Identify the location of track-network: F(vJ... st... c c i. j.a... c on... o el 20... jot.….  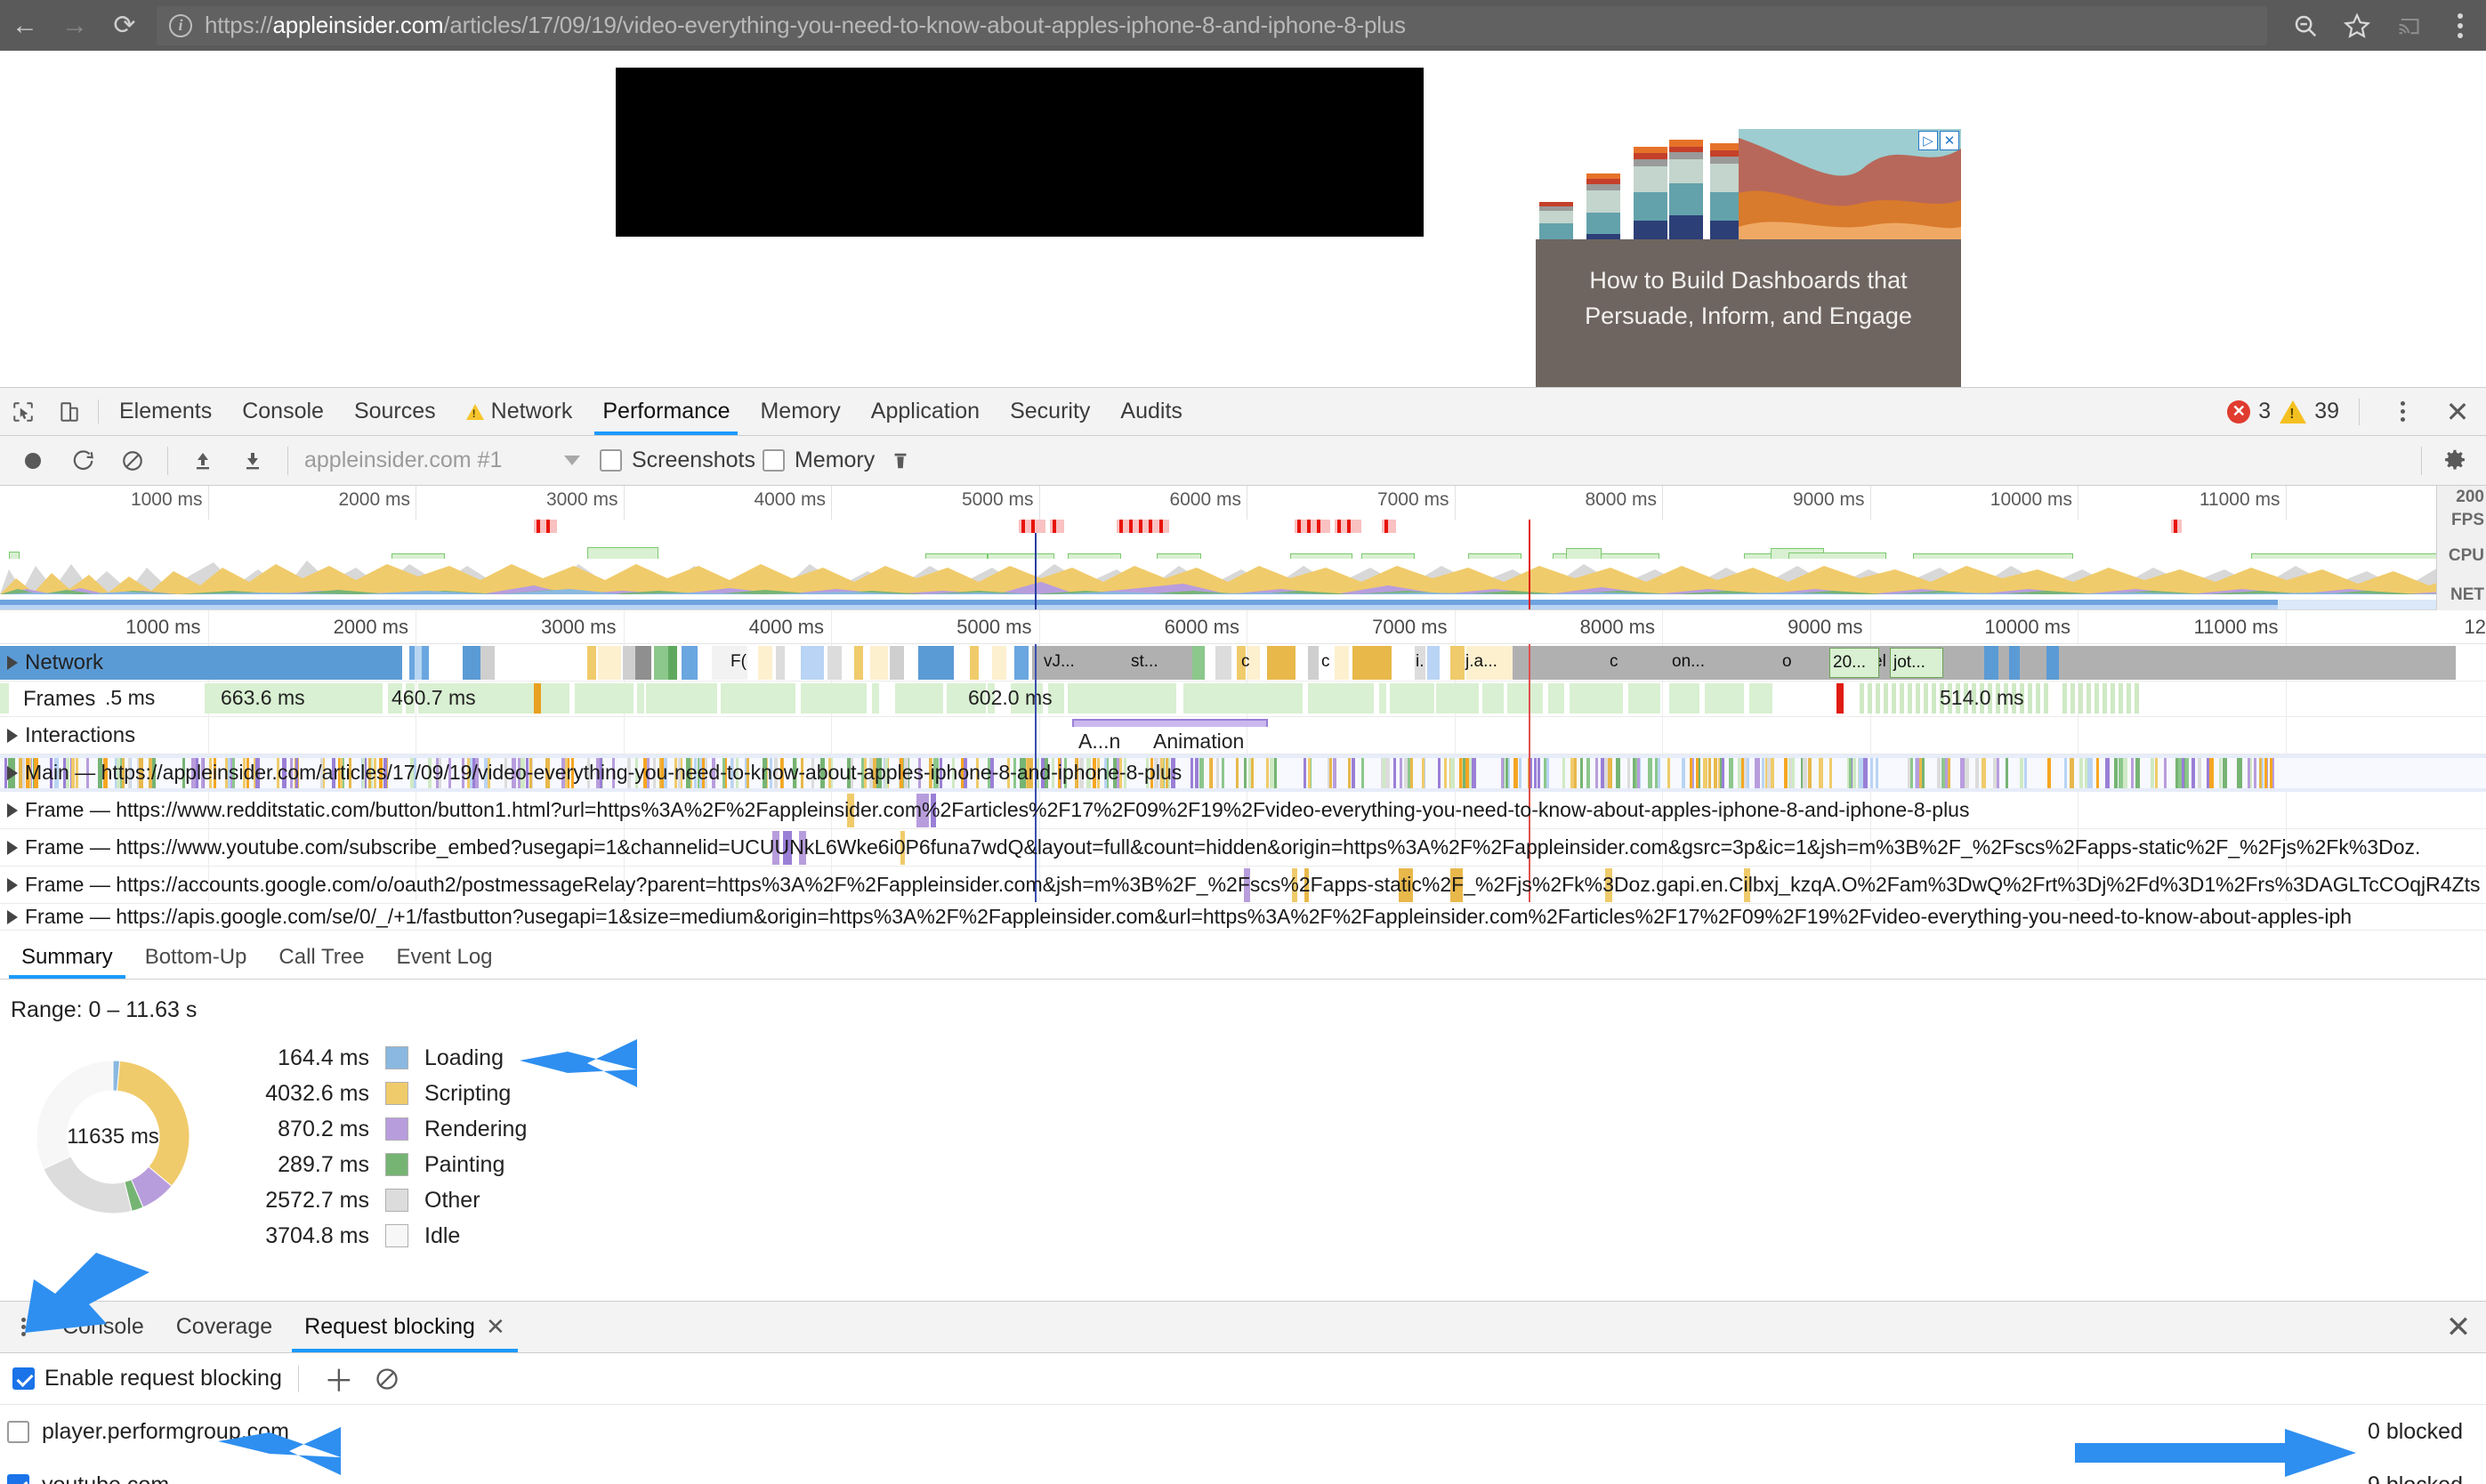
(1243, 663).